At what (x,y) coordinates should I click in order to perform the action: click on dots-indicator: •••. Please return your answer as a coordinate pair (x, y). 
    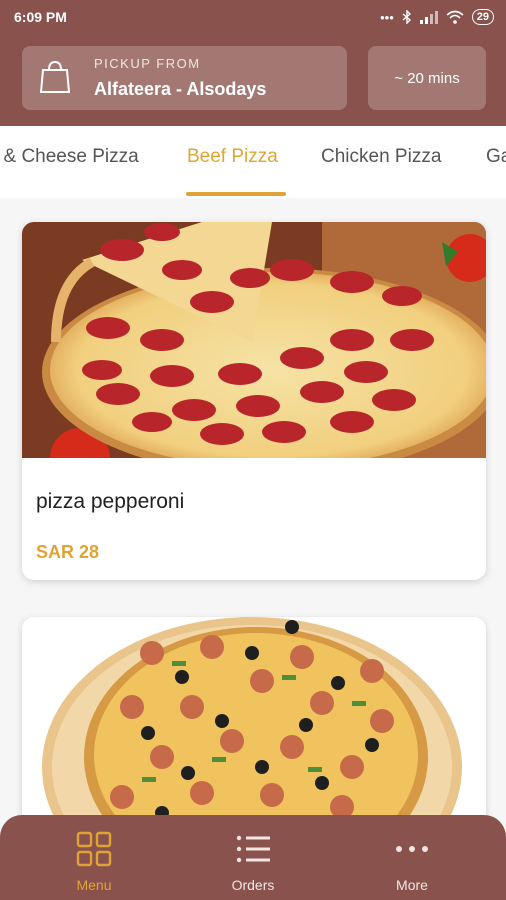
    Looking at the image, I should click on (387, 17).